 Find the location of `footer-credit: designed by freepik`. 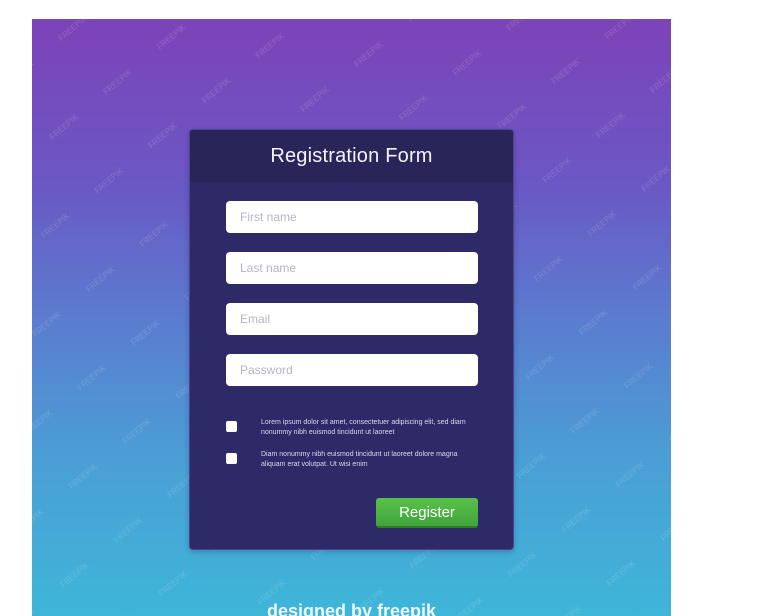

footer-credit: designed by freepik is located at coordinates (351, 608).